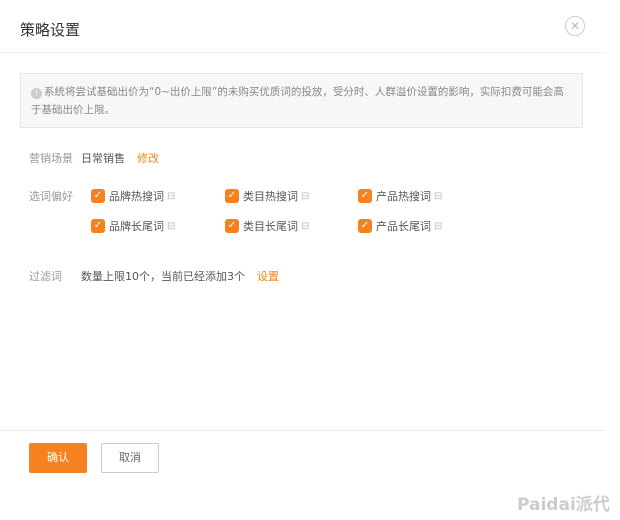  Describe the element at coordinates (45, 276) in the screenshot. I see `filter-label: 过滤词` at that location.